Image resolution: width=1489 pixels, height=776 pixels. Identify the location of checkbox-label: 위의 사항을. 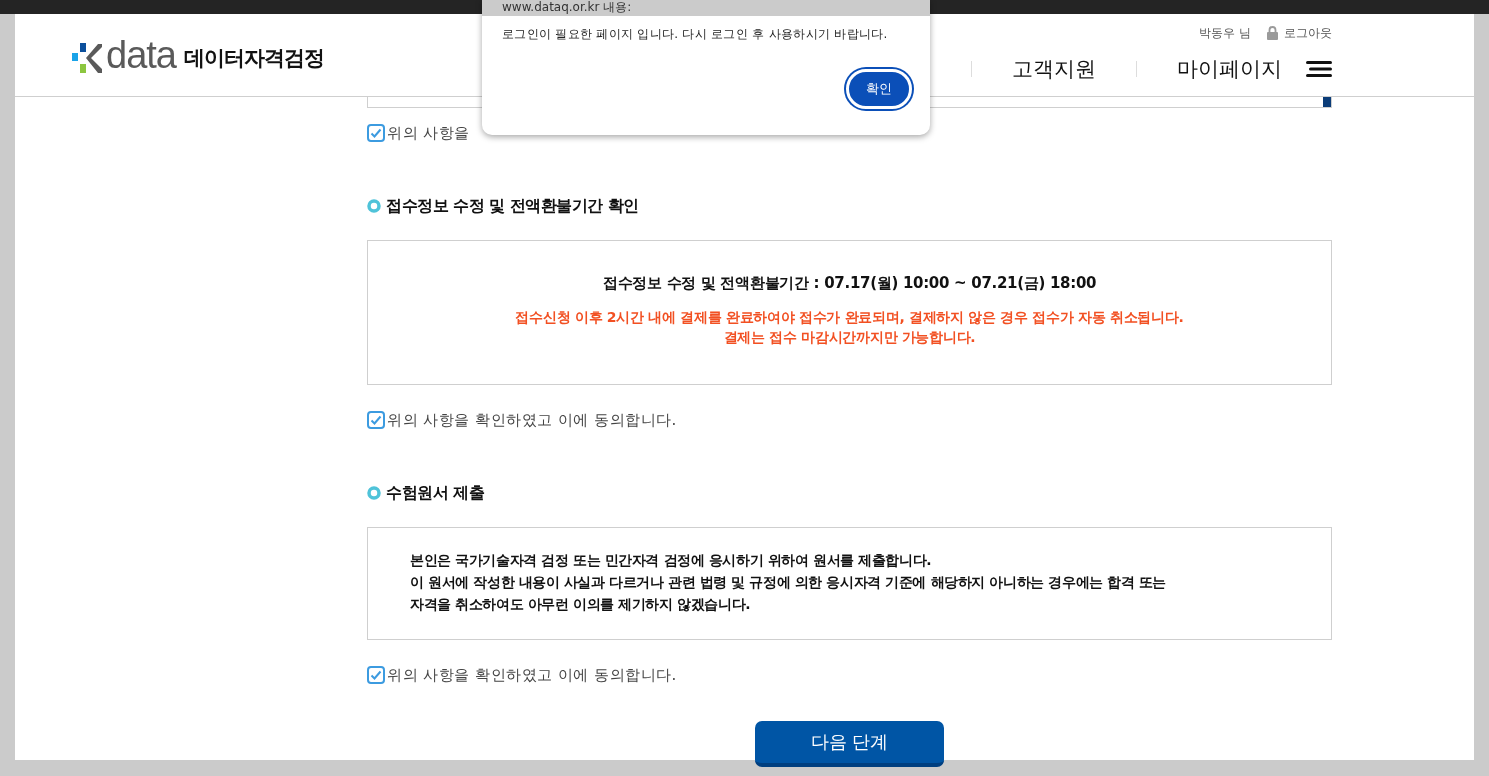
(428, 133).